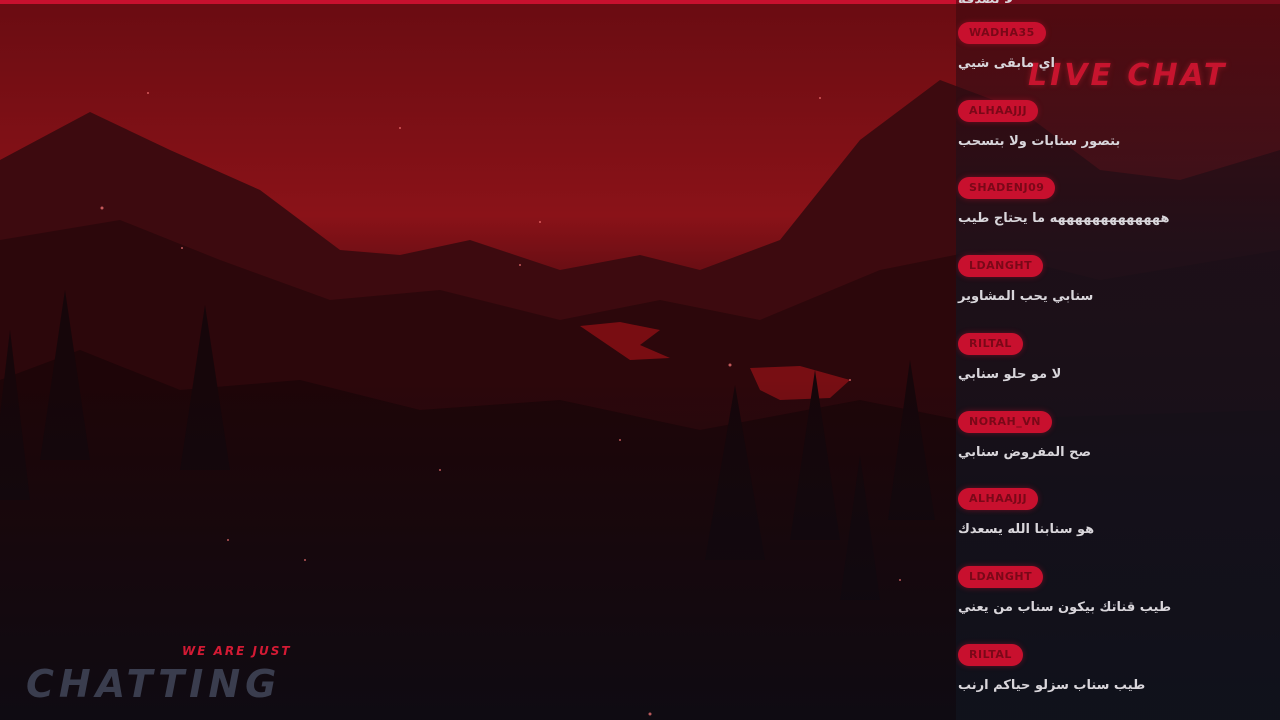 This screenshot has height=720, width=1280. I want to click on chat-message: LDANGHT طيب قناتك بيكون سناب من يعني, so click(1118, 594).